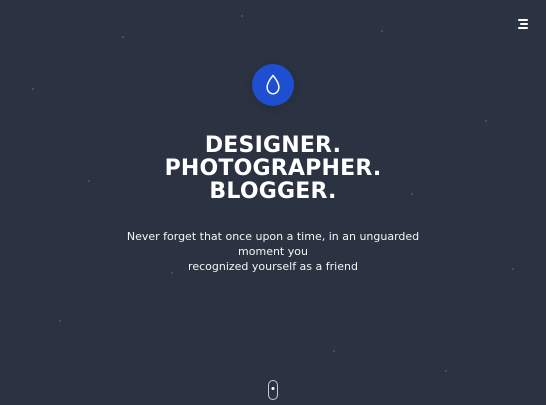 This screenshot has height=405, width=546. What do you see at coordinates (273, 191) in the screenshot?
I see `headline-line-2: BLOGGER.` at bounding box center [273, 191].